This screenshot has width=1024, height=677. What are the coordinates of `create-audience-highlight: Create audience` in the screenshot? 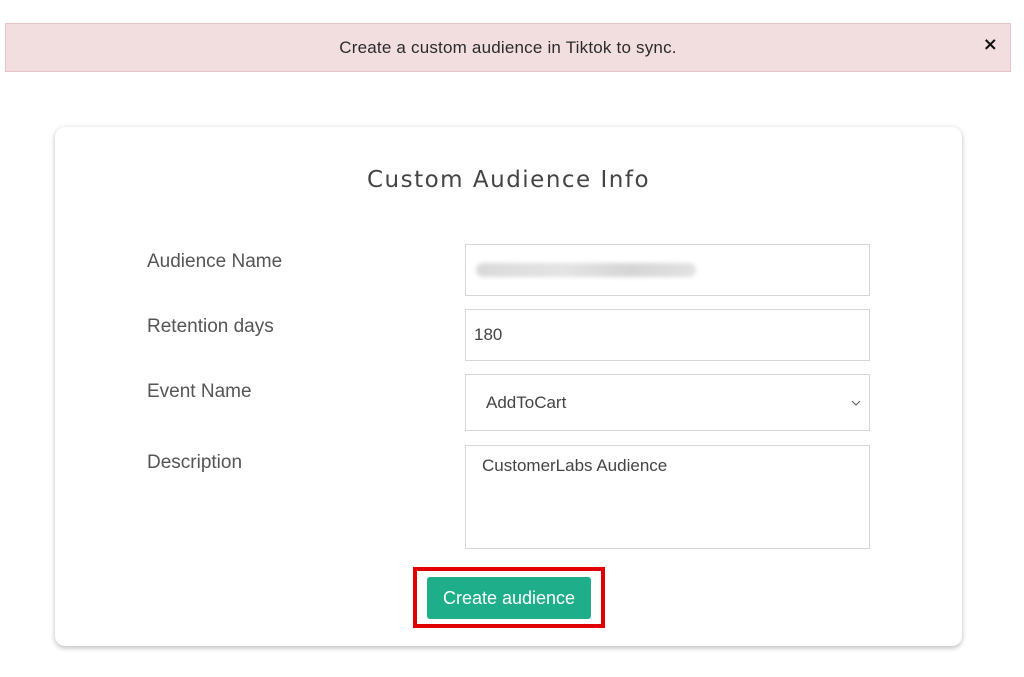 It's located at (509, 597).